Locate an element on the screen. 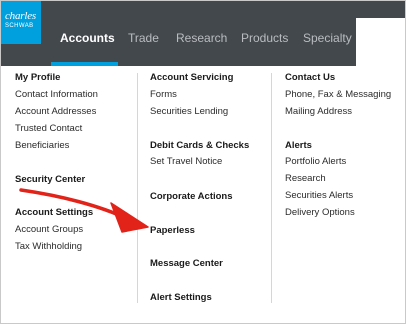 The image size is (406, 324). link-account-addresses: Account Addresses is located at coordinates (55, 112).